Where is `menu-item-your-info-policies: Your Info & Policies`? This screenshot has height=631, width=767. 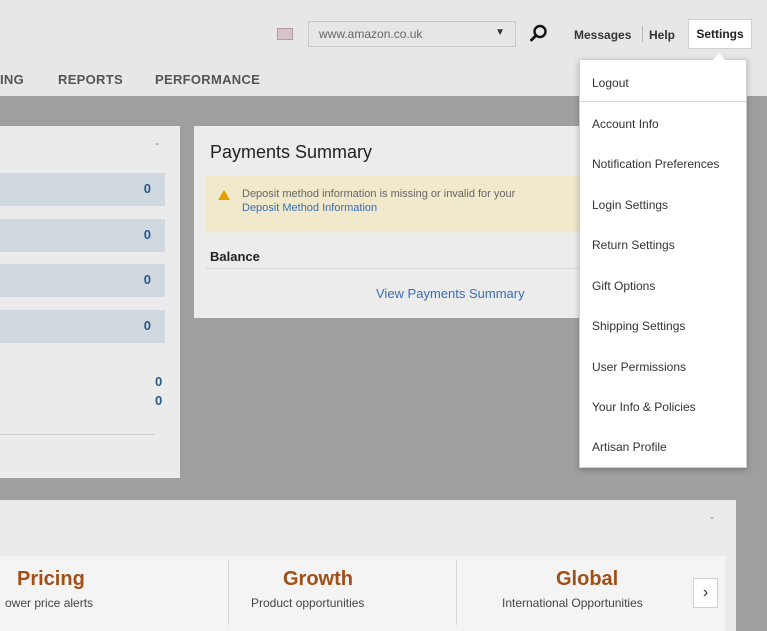
menu-item-your-info-policies: Your Info & Policies is located at coordinates (644, 407).